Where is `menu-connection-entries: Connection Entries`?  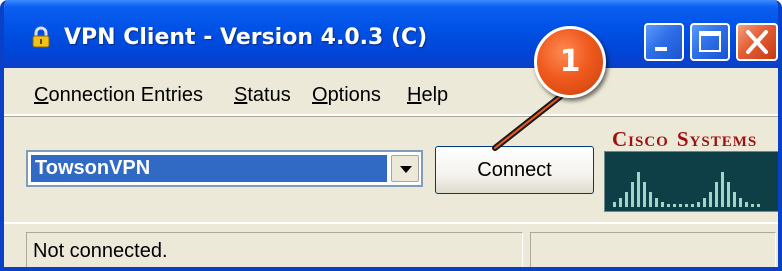
menu-connection-entries: Connection Entries is located at coordinates (118, 95).